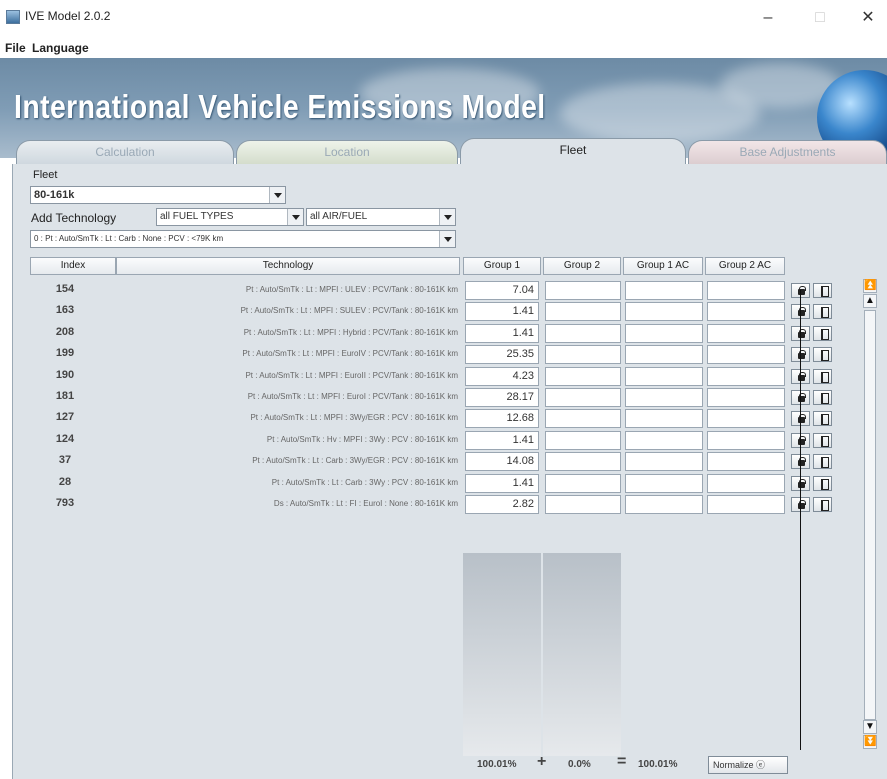 The height and width of the screenshot is (779, 887). Describe the element at coordinates (870, 515) in the screenshot. I see `scrollbar-track` at that location.